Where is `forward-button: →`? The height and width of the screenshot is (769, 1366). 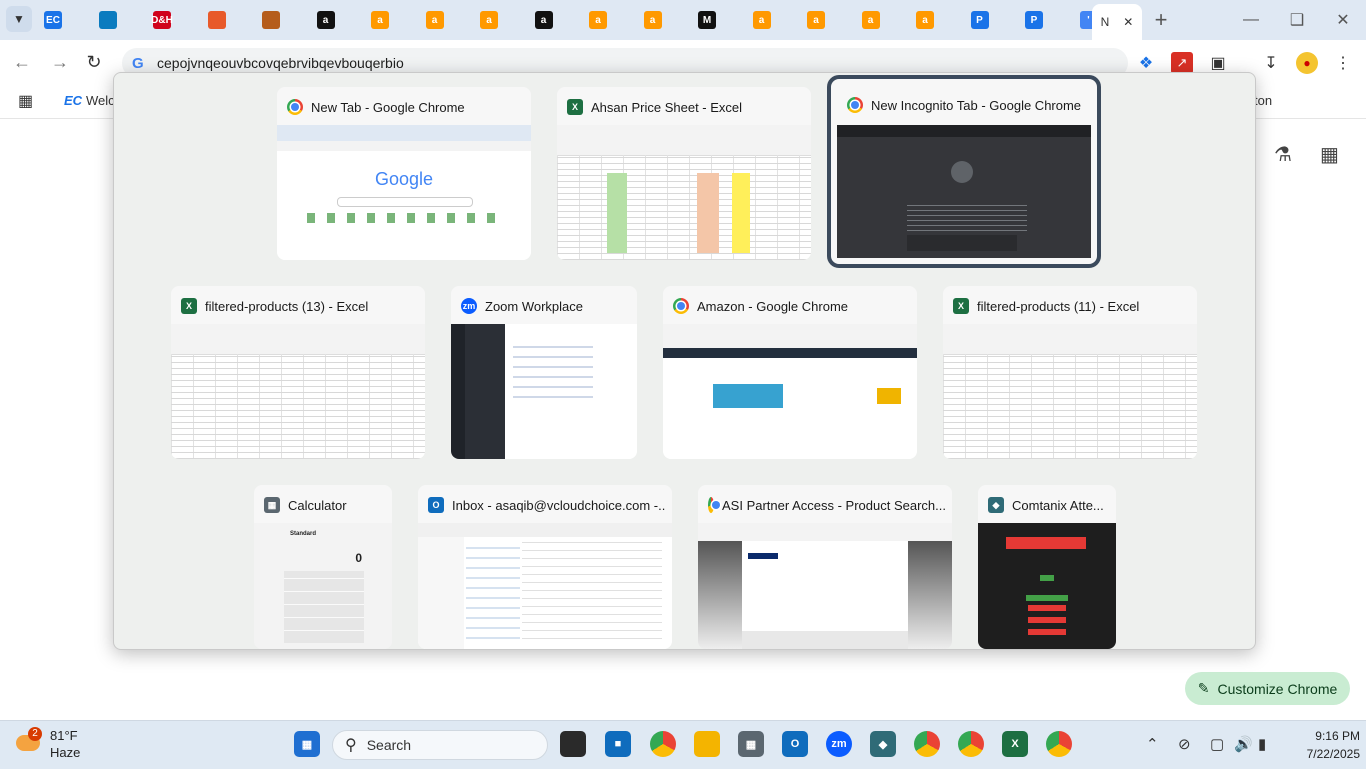 forward-button: → is located at coordinates (60, 62).